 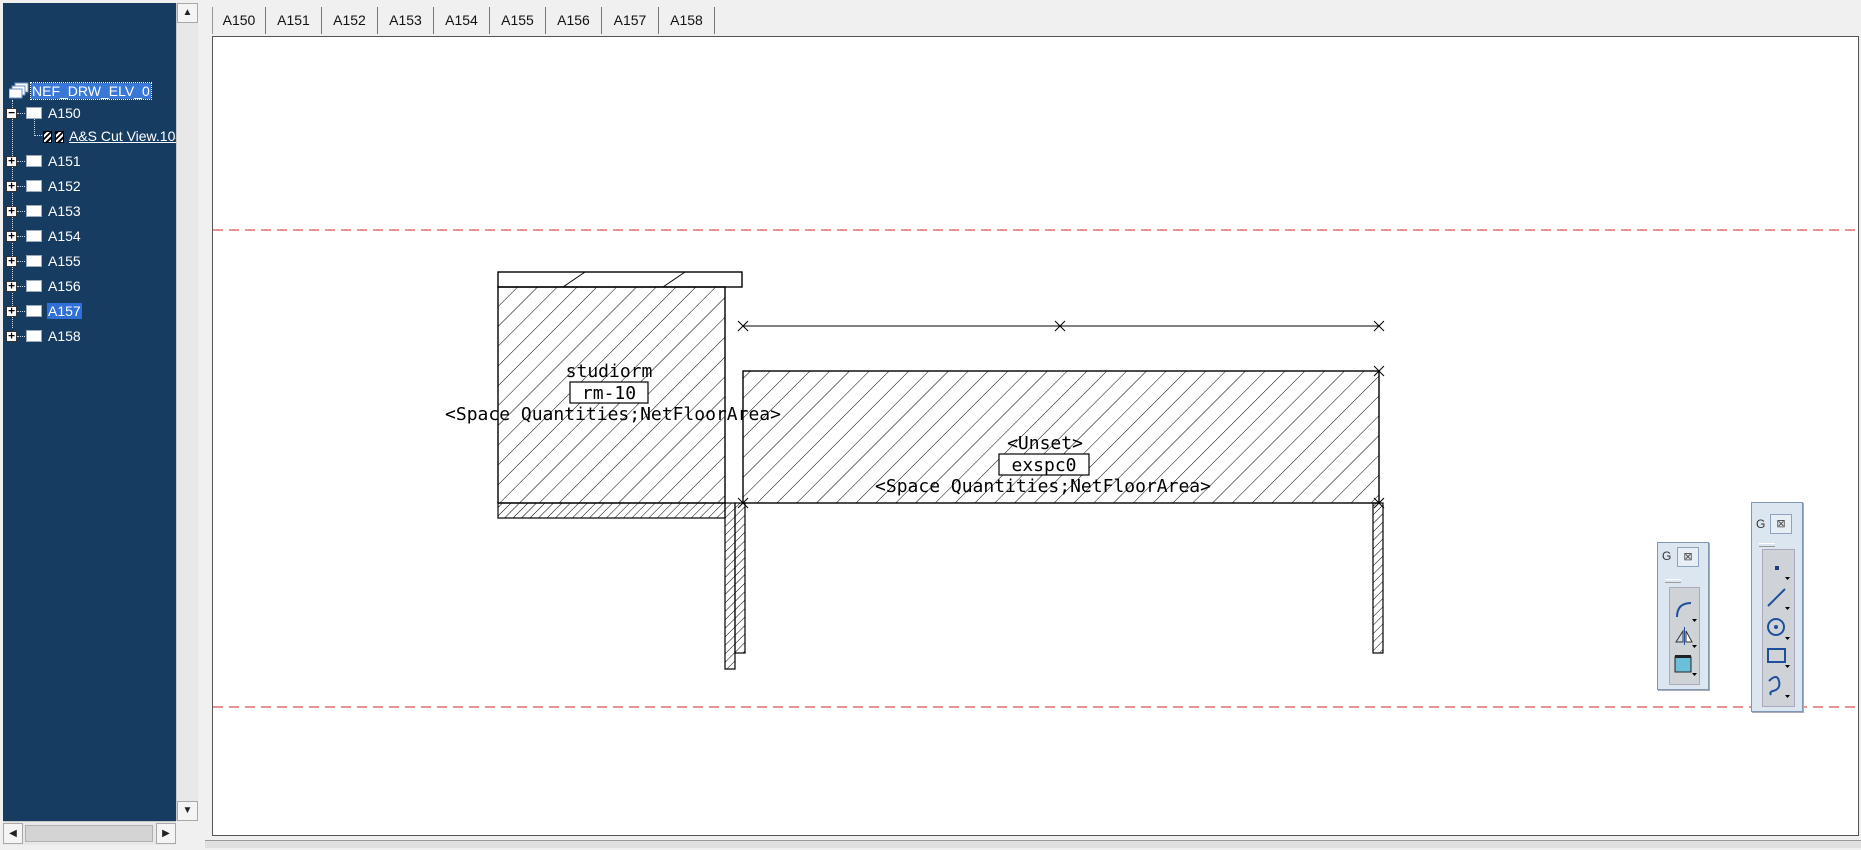 What do you see at coordinates (630, 20) in the screenshot?
I see `tab-a157: A157` at bounding box center [630, 20].